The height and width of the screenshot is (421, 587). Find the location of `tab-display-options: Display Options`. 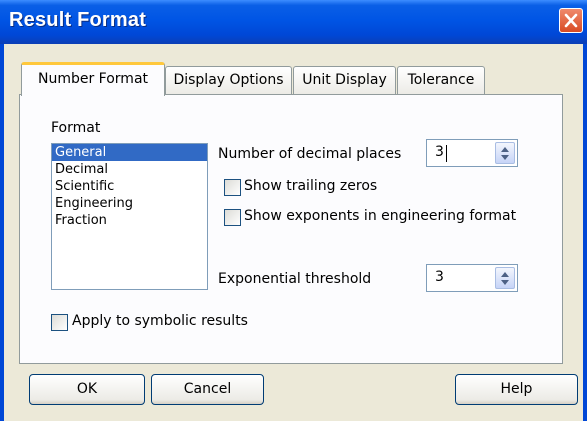

tab-display-options: Display Options is located at coordinates (228, 80).